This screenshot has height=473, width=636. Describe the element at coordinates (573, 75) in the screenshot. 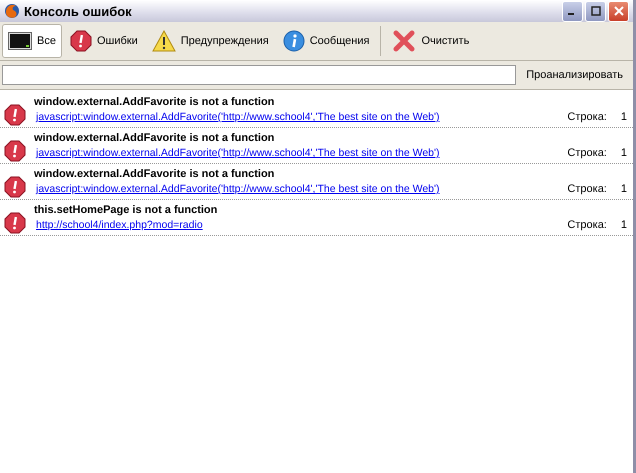

I see `evaluate-button: Проанализировать` at that location.